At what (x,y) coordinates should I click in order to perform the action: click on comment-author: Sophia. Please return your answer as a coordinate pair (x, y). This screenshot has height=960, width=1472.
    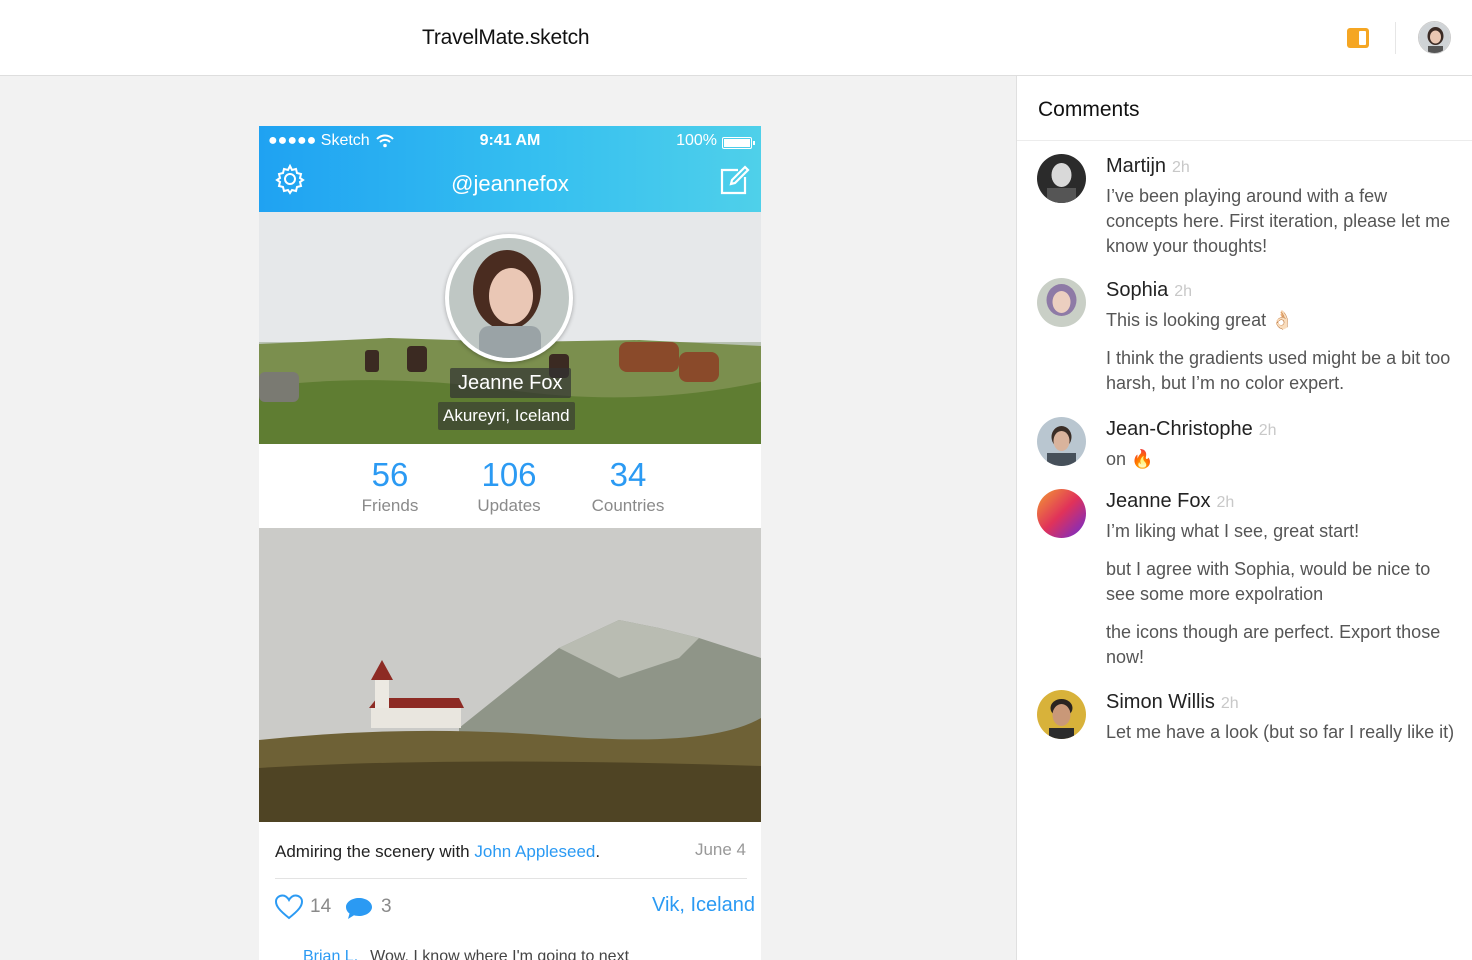
    Looking at the image, I should click on (1137, 290).